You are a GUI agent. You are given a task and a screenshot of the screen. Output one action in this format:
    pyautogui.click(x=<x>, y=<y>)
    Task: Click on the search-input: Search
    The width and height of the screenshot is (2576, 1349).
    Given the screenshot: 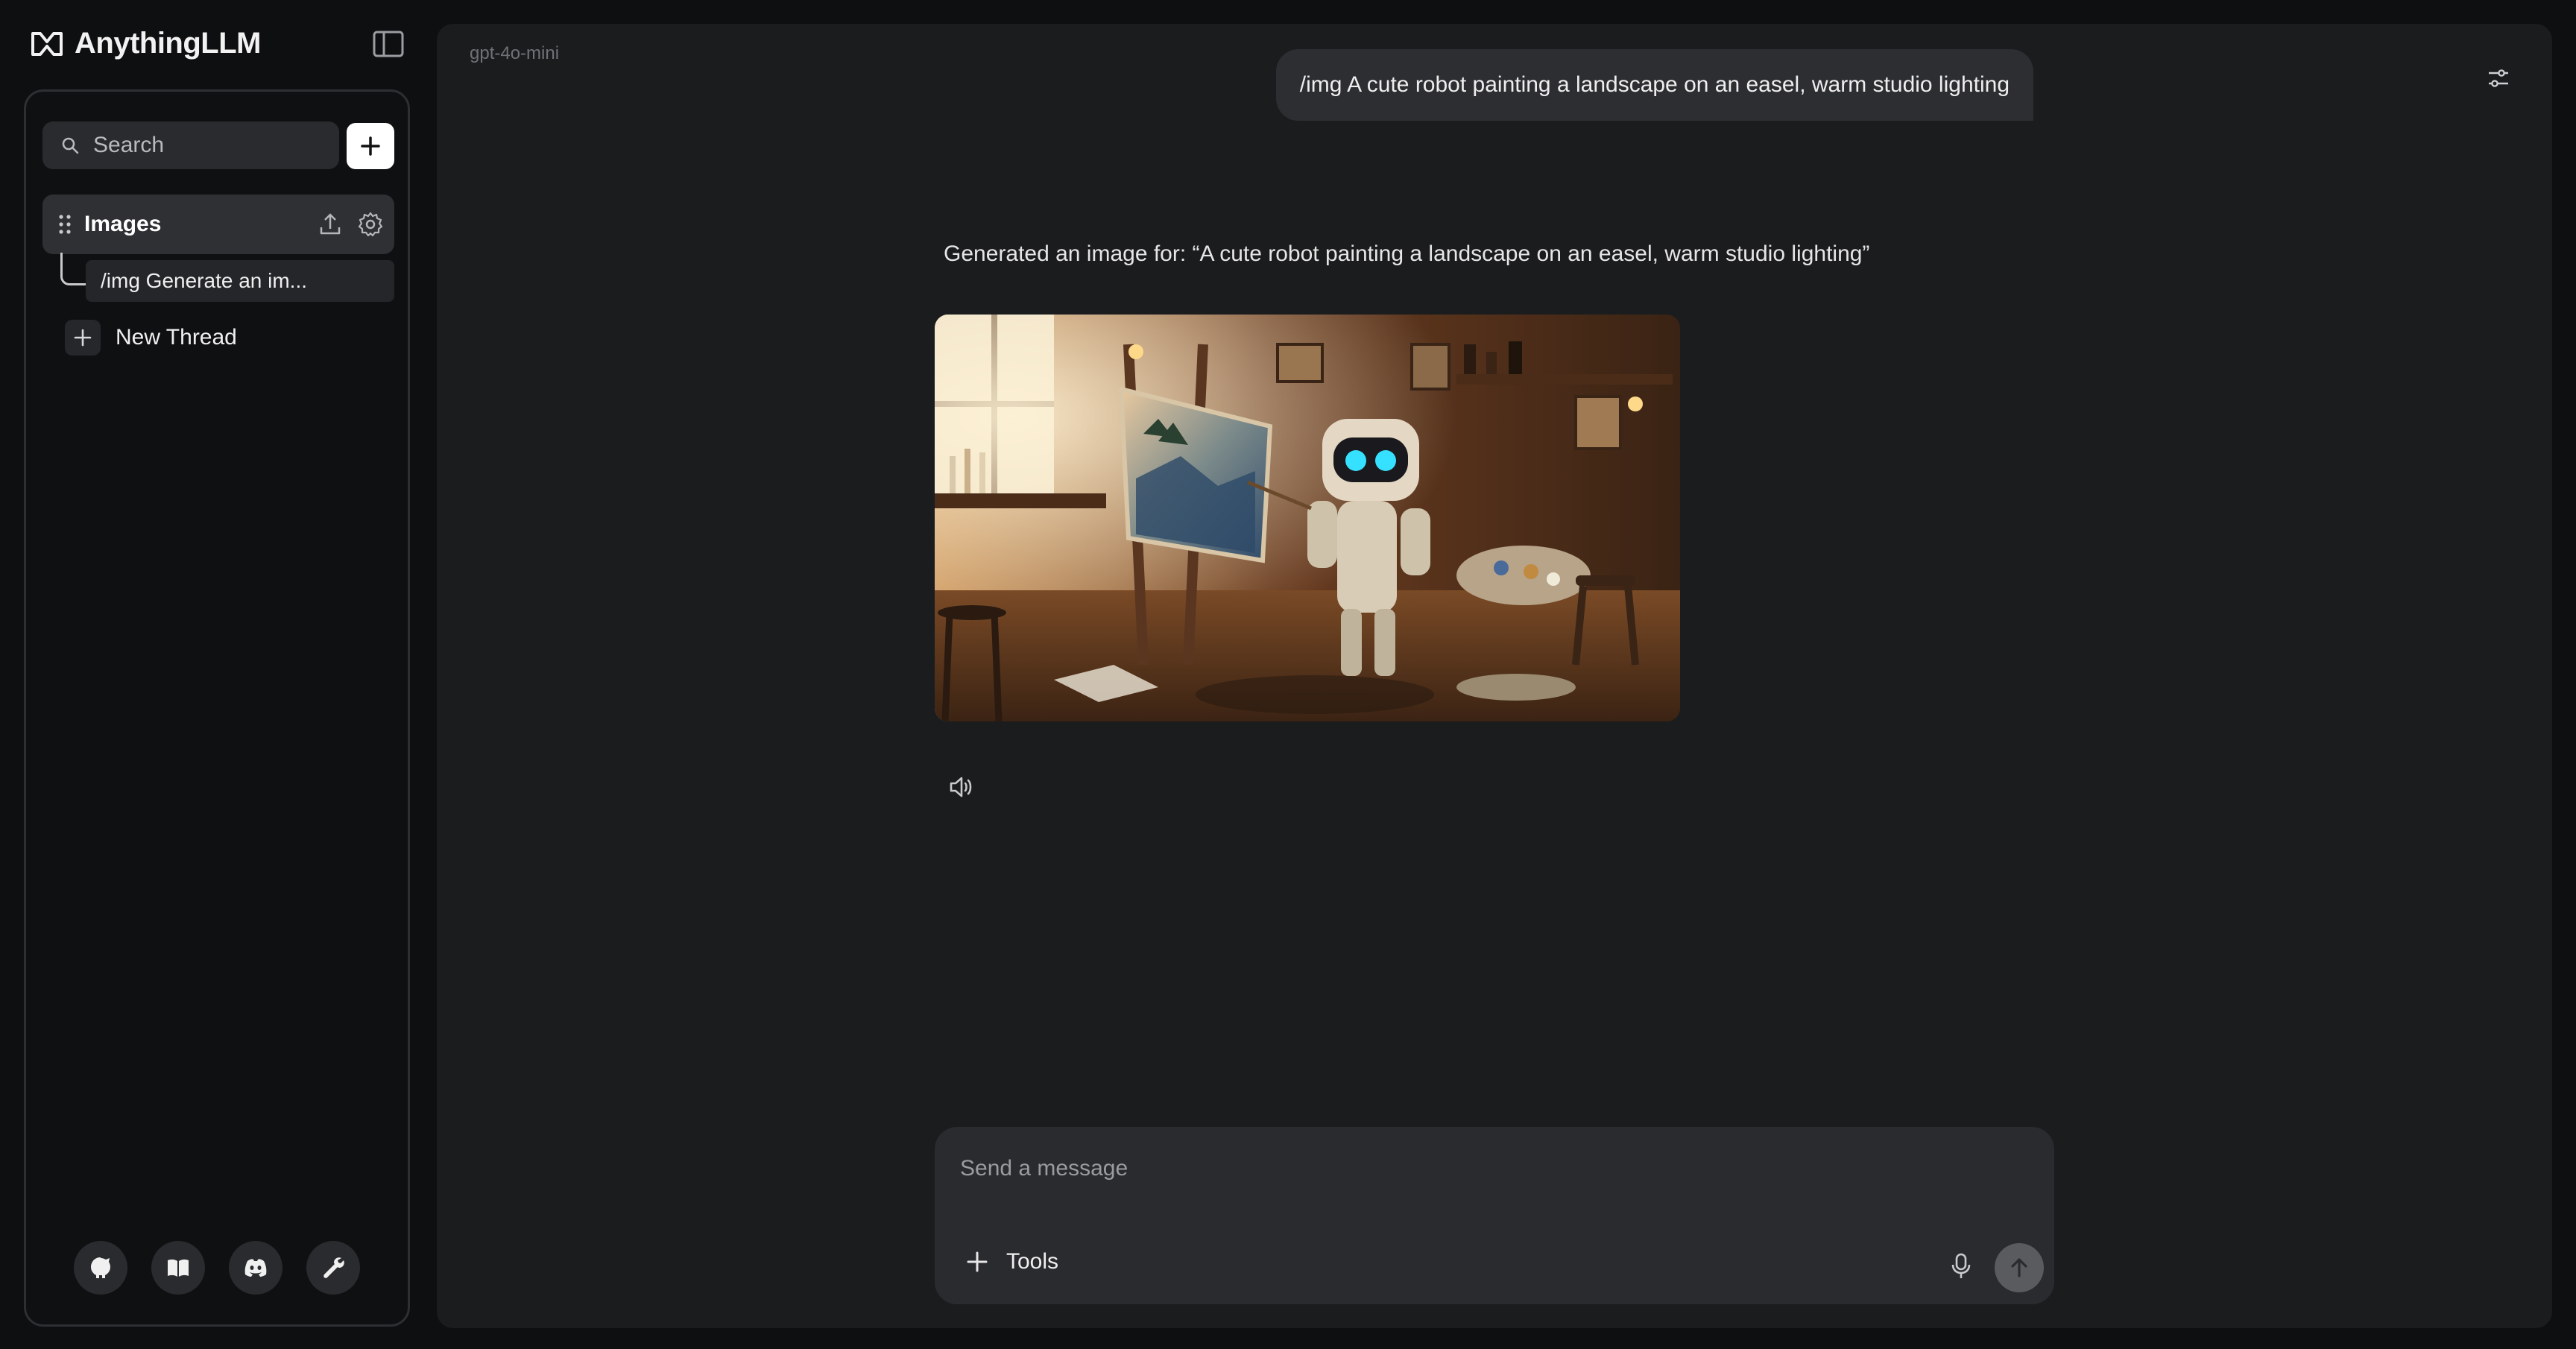 What is the action you would take?
    pyautogui.click(x=191, y=145)
    